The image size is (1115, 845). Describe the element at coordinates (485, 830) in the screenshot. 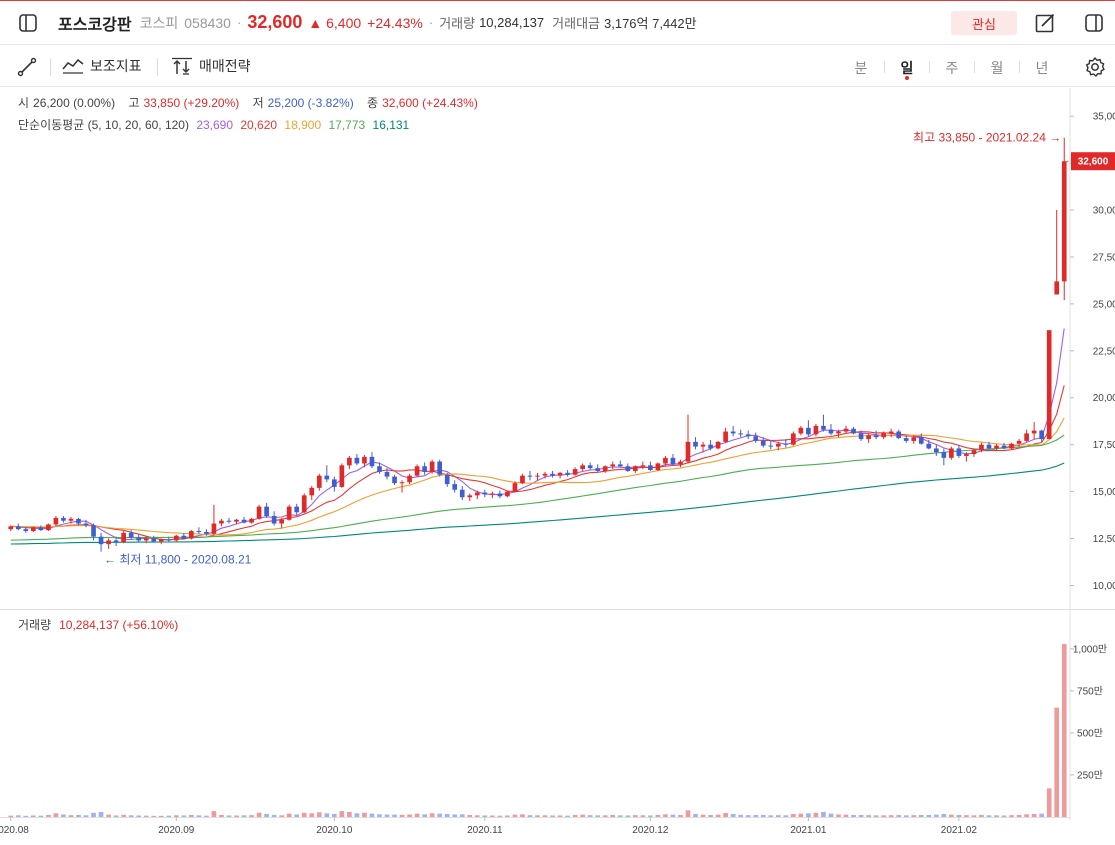

I see `date-tick-label: 2020.11` at that location.